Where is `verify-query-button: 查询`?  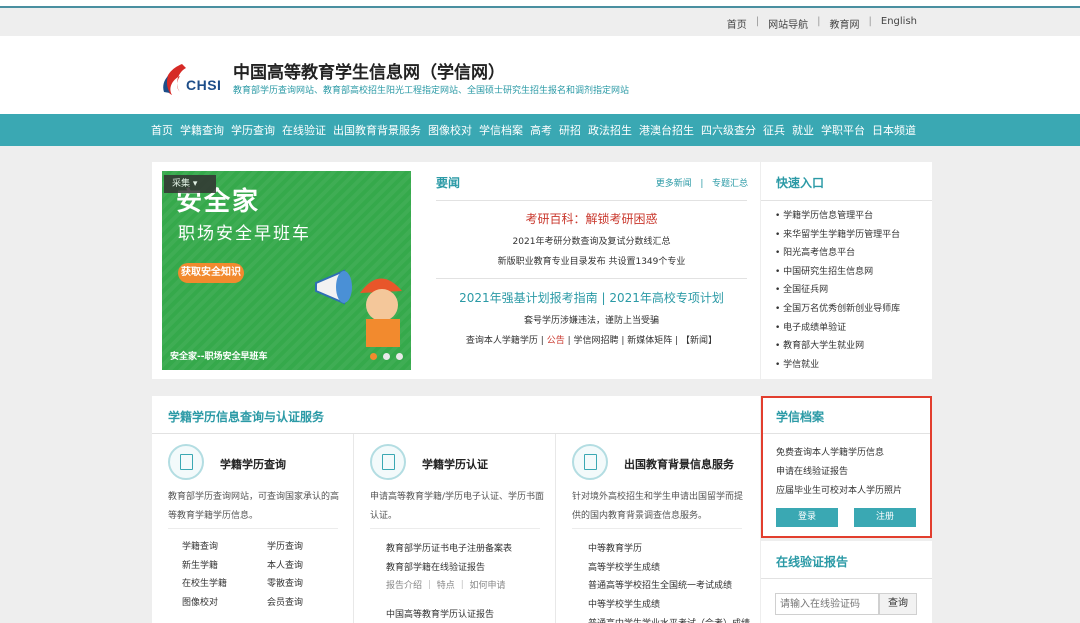 verify-query-button: 查询 is located at coordinates (898, 604).